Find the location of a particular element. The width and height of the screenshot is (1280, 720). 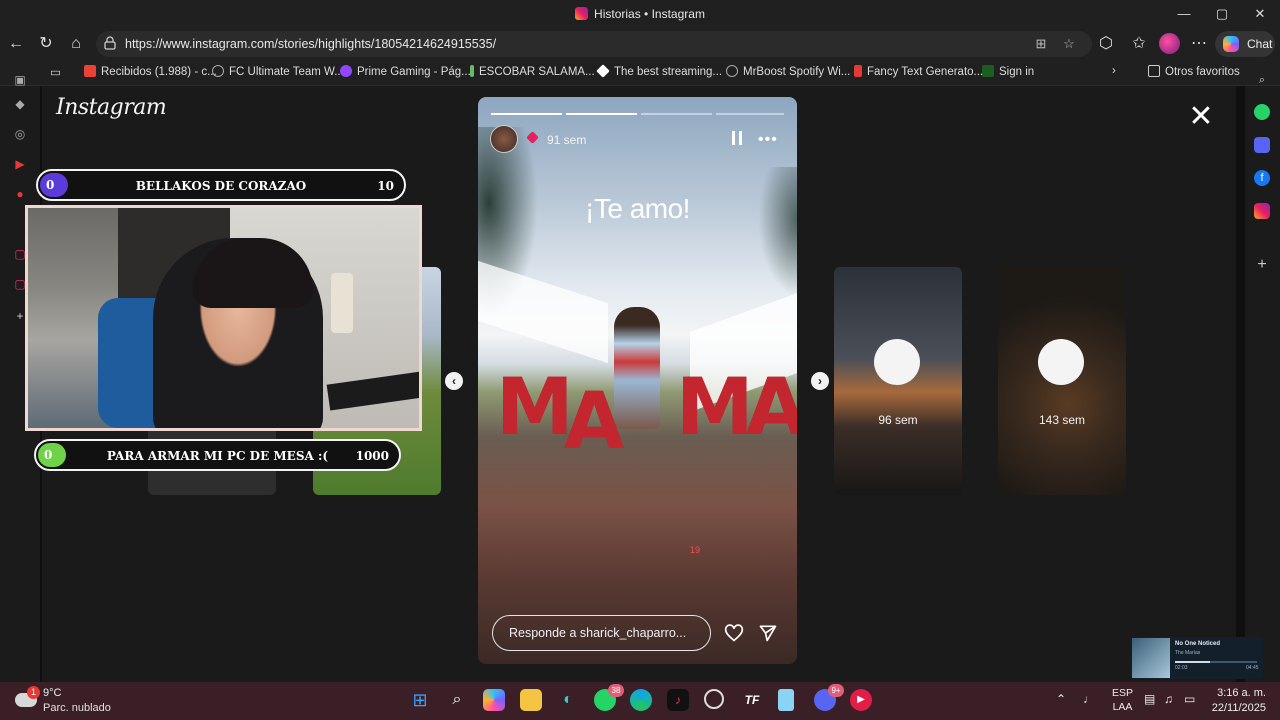

weather-widget: 1 is located at coordinates (29, 699).